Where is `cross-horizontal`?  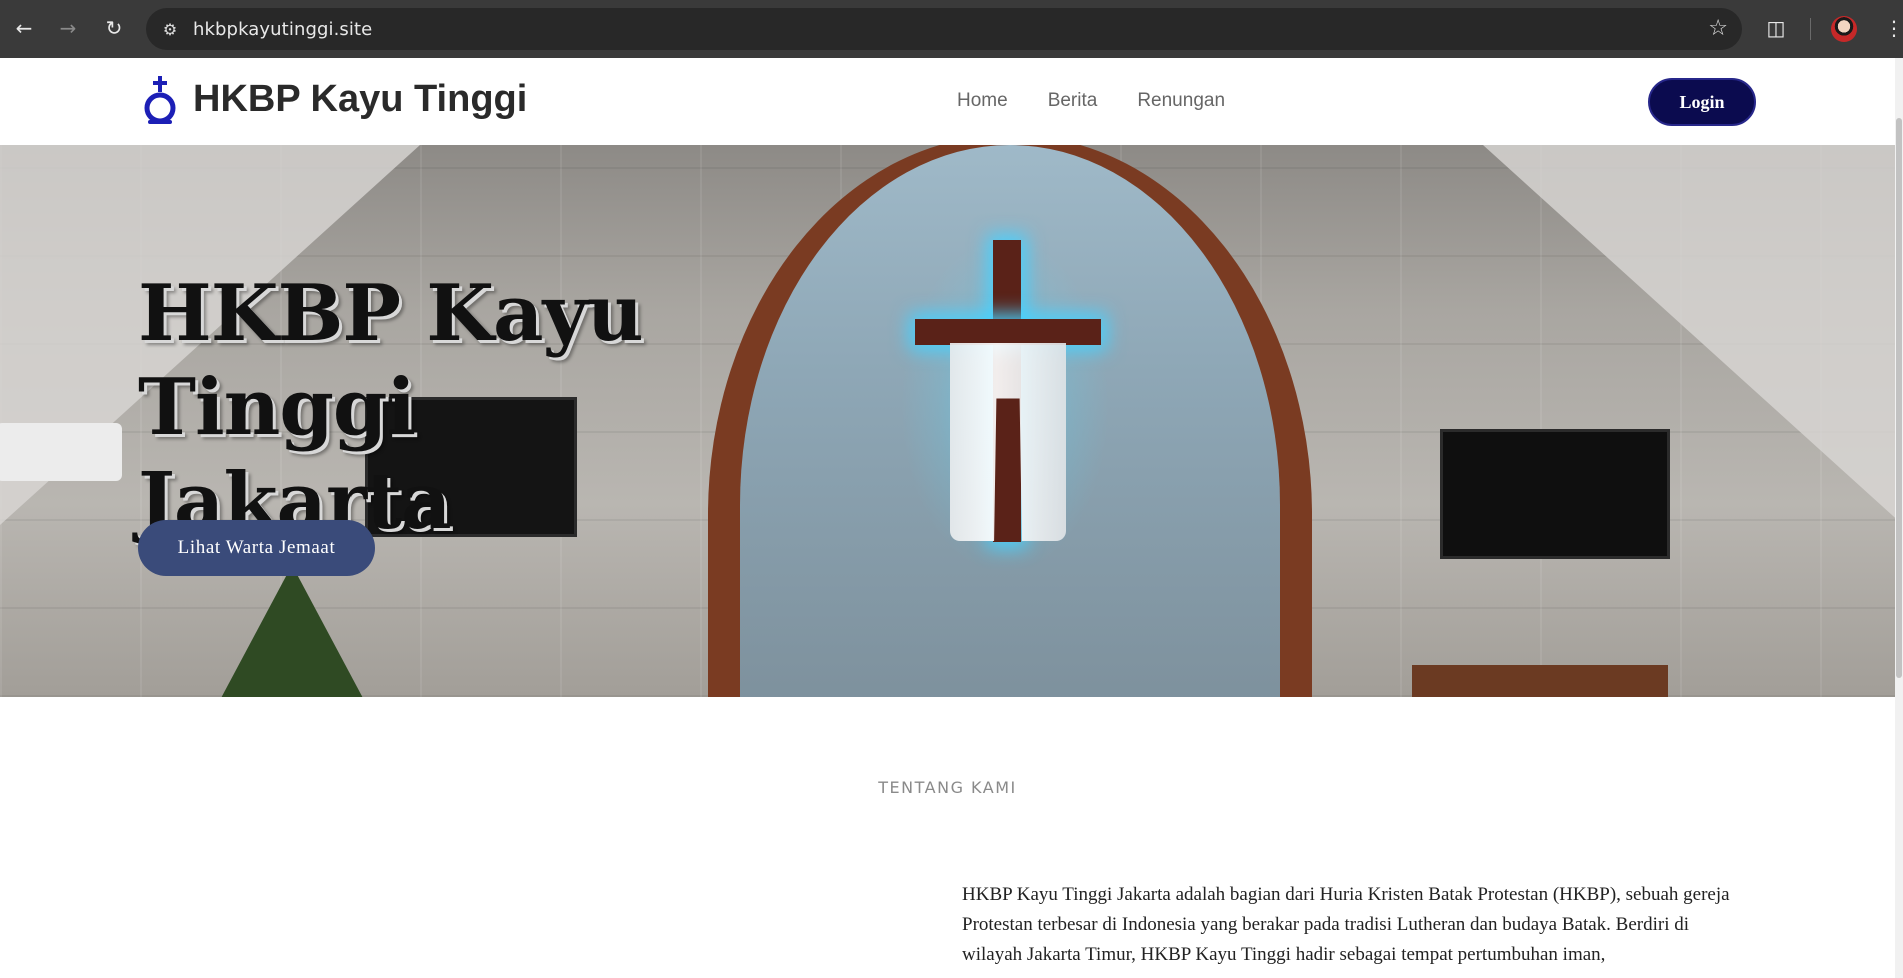
cross-horizontal is located at coordinates (1008, 332).